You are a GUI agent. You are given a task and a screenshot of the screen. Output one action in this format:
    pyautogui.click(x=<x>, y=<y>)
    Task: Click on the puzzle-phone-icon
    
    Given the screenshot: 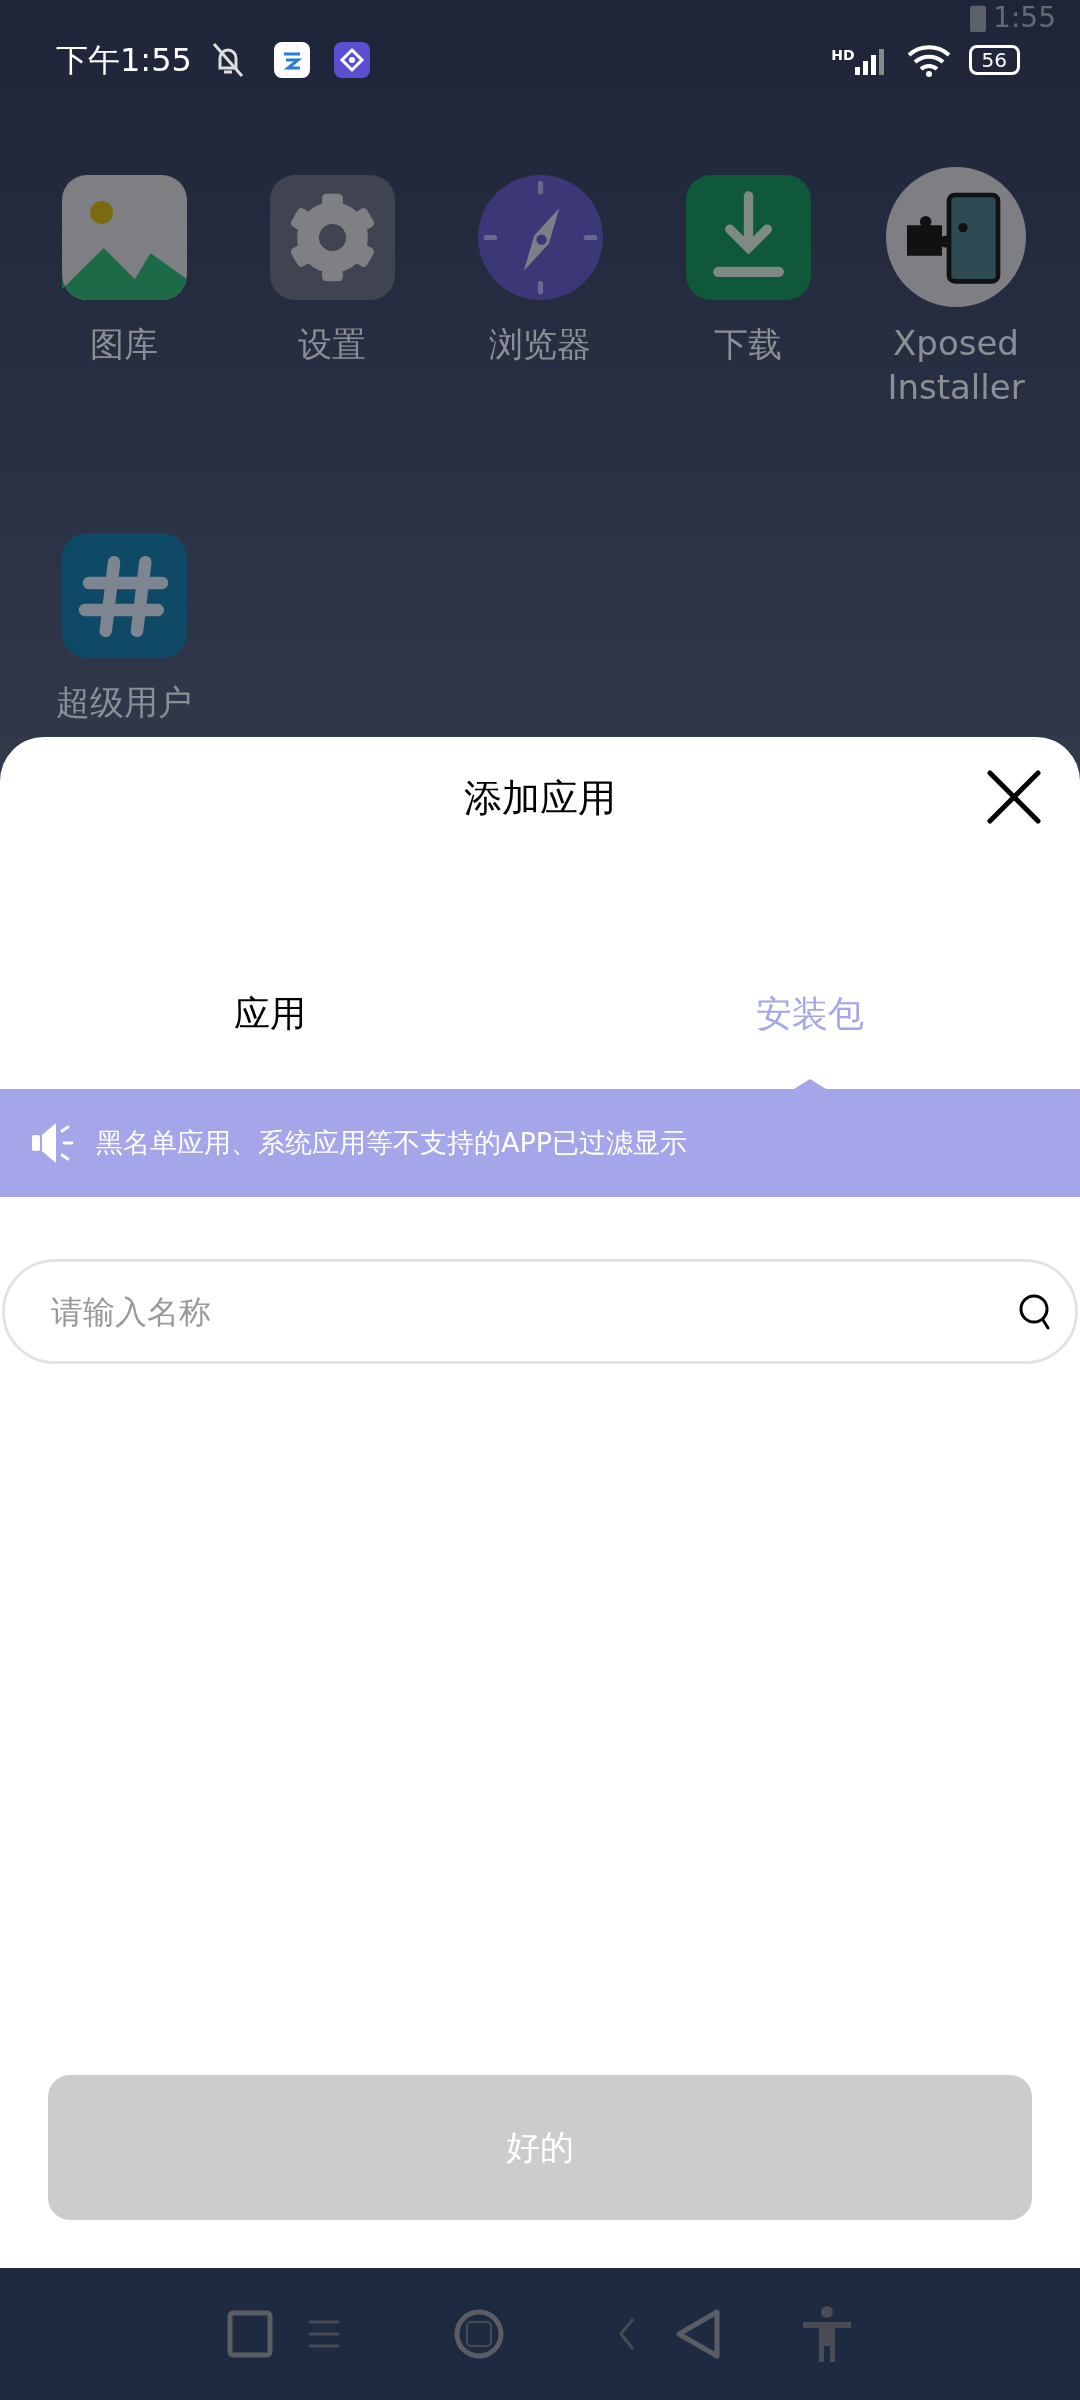 What is the action you would take?
    pyautogui.click(x=956, y=237)
    